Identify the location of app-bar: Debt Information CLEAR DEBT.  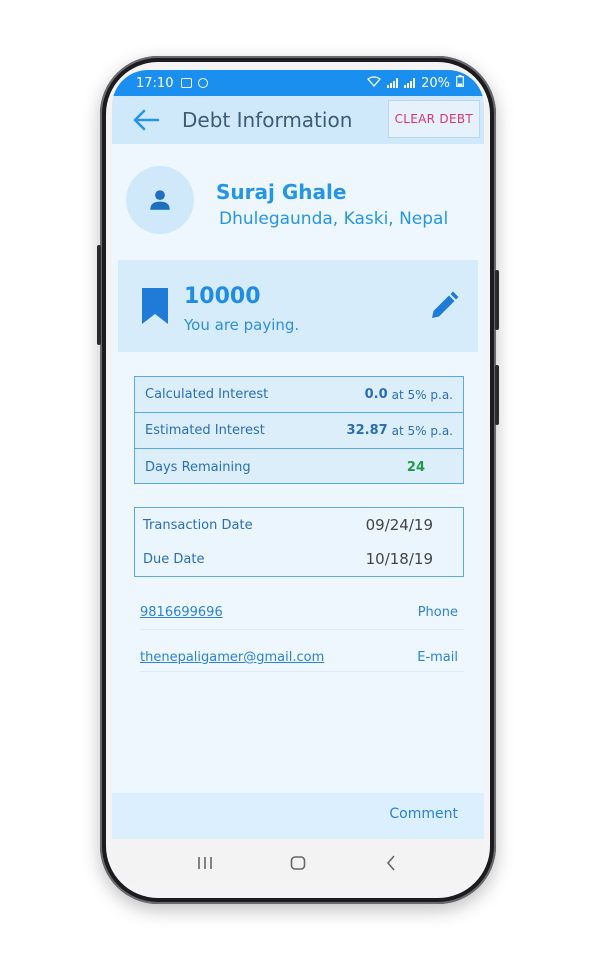
(298, 120).